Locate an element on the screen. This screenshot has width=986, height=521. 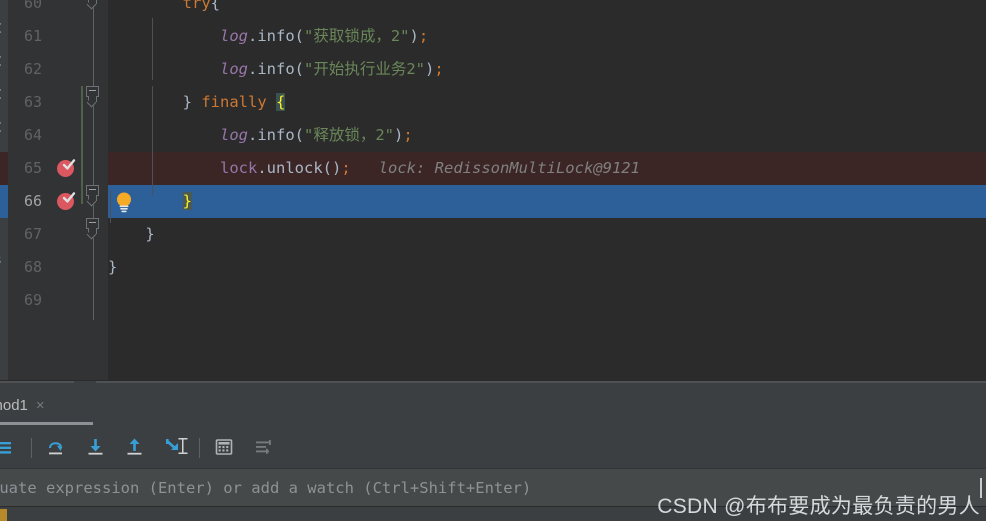
debugger-tab: ethod1 × is located at coordinates (27, 405).